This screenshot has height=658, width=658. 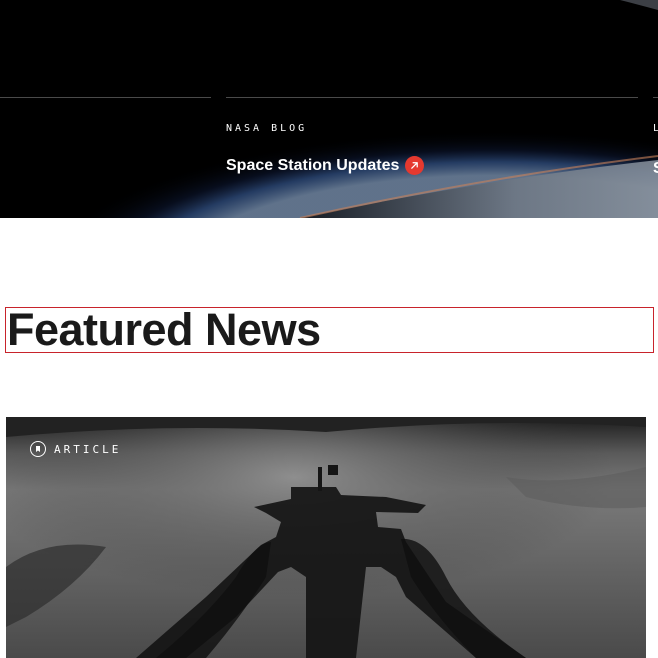 I want to click on next-card-title: S, so click(x=655, y=169).